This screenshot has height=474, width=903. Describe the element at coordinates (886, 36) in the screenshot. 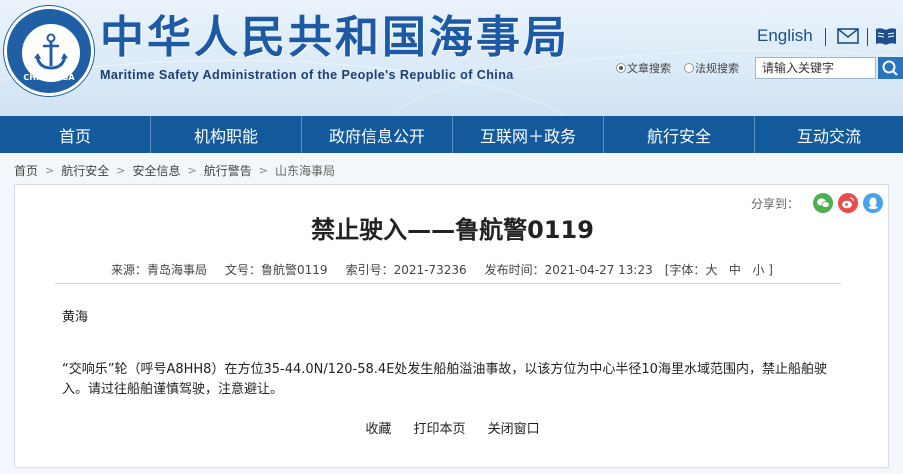

I see `book-icon` at that location.